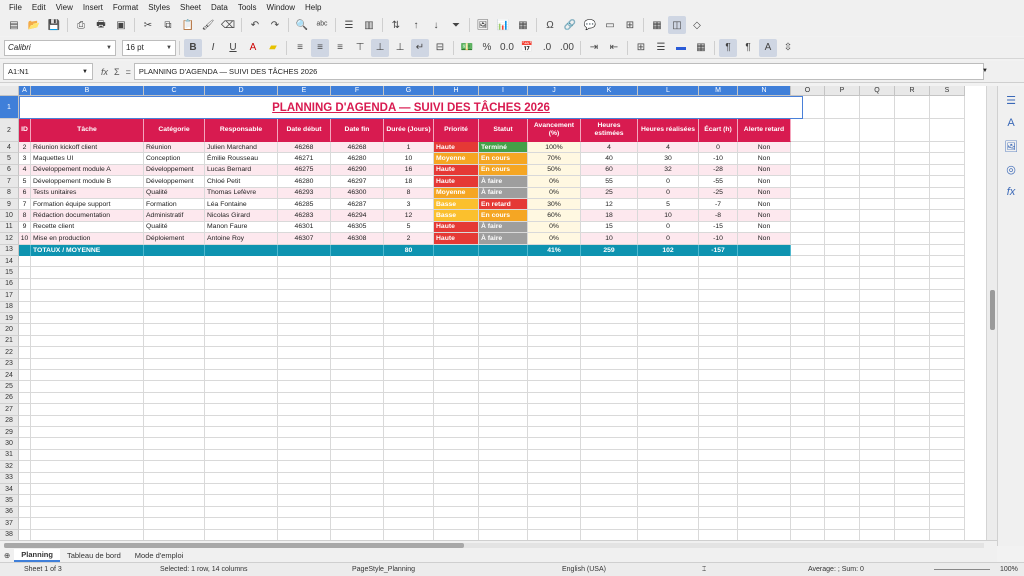 The width and height of the screenshot is (1024, 576). Describe the element at coordinates (241, 193) in the screenshot. I see `table-cell: Thomas Lefèvre` at that location.